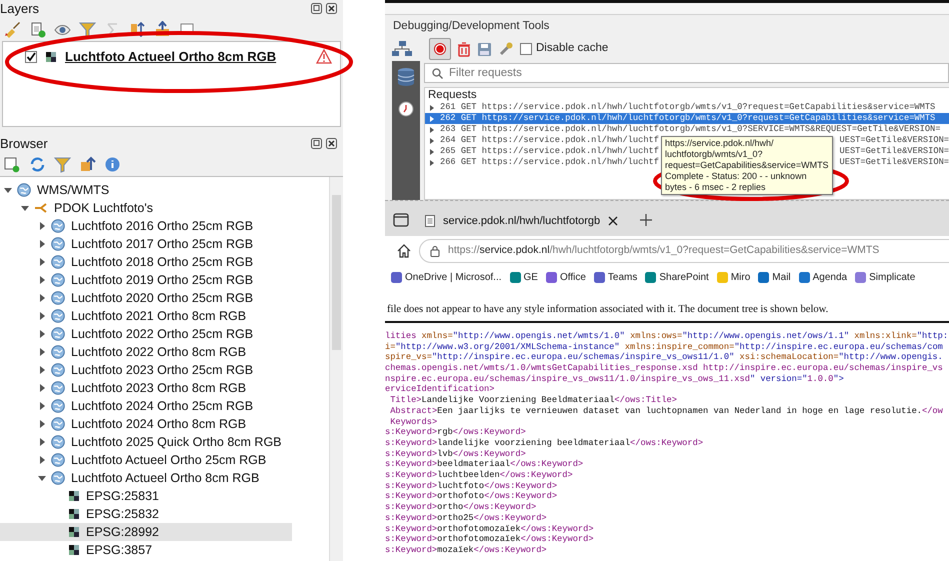 Image resolution: width=949 pixels, height=561 pixels. I want to click on info-icon, so click(112, 164).